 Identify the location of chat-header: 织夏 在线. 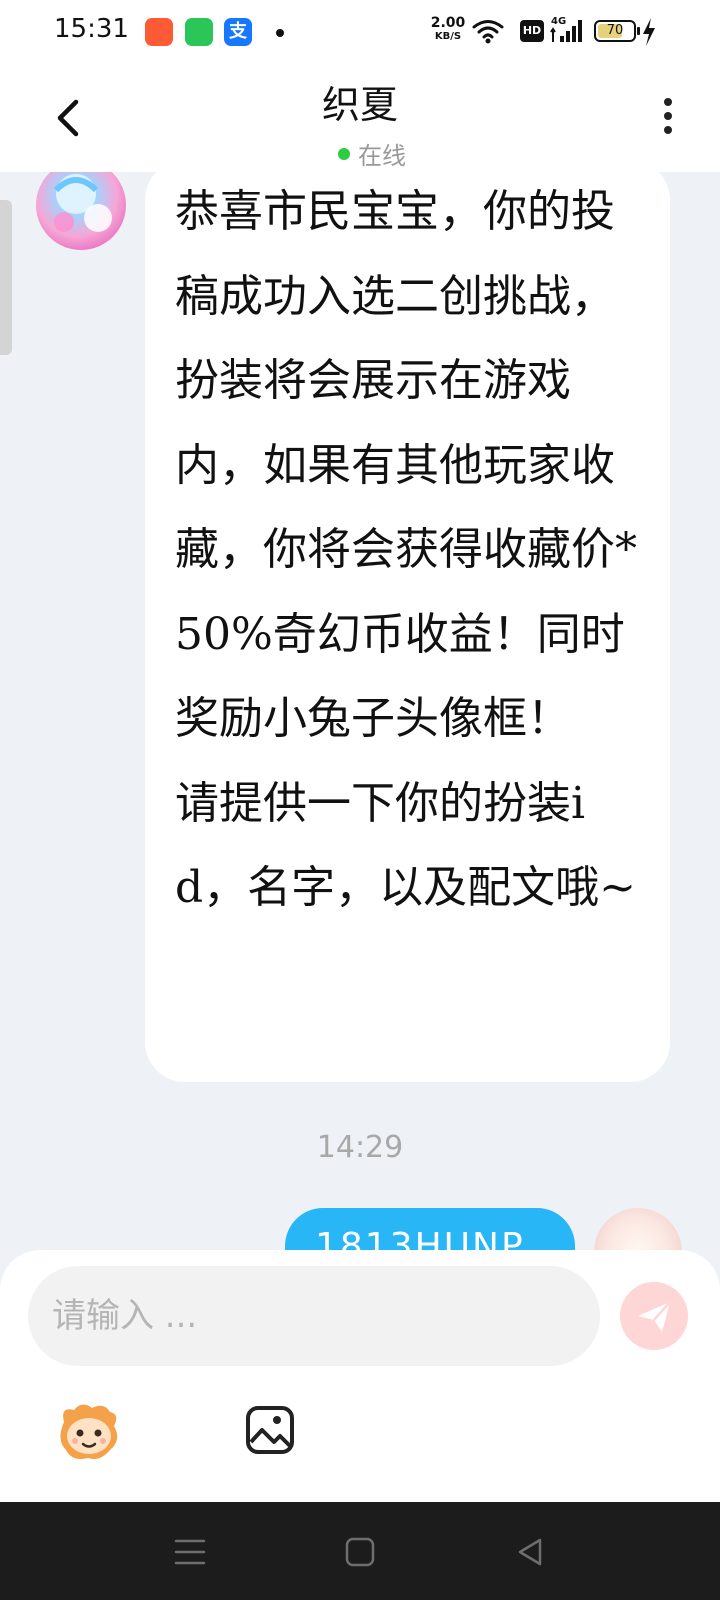
(360, 118).